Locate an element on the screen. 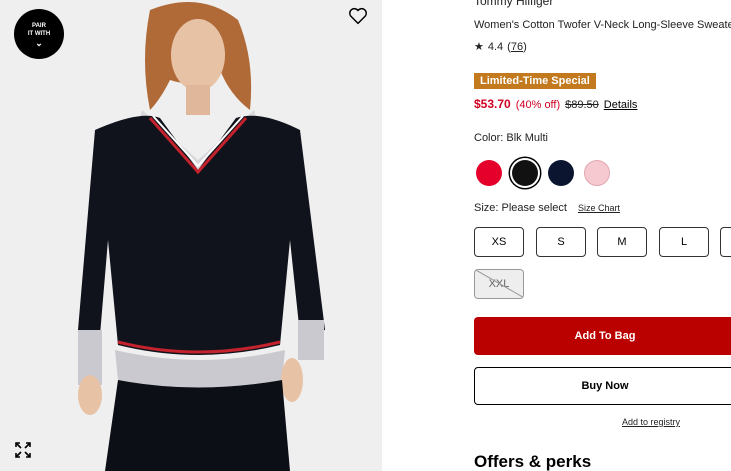 The width and height of the screenshot is (731, 471). sale-price: $53.70 is located at coordinates (492, 104).